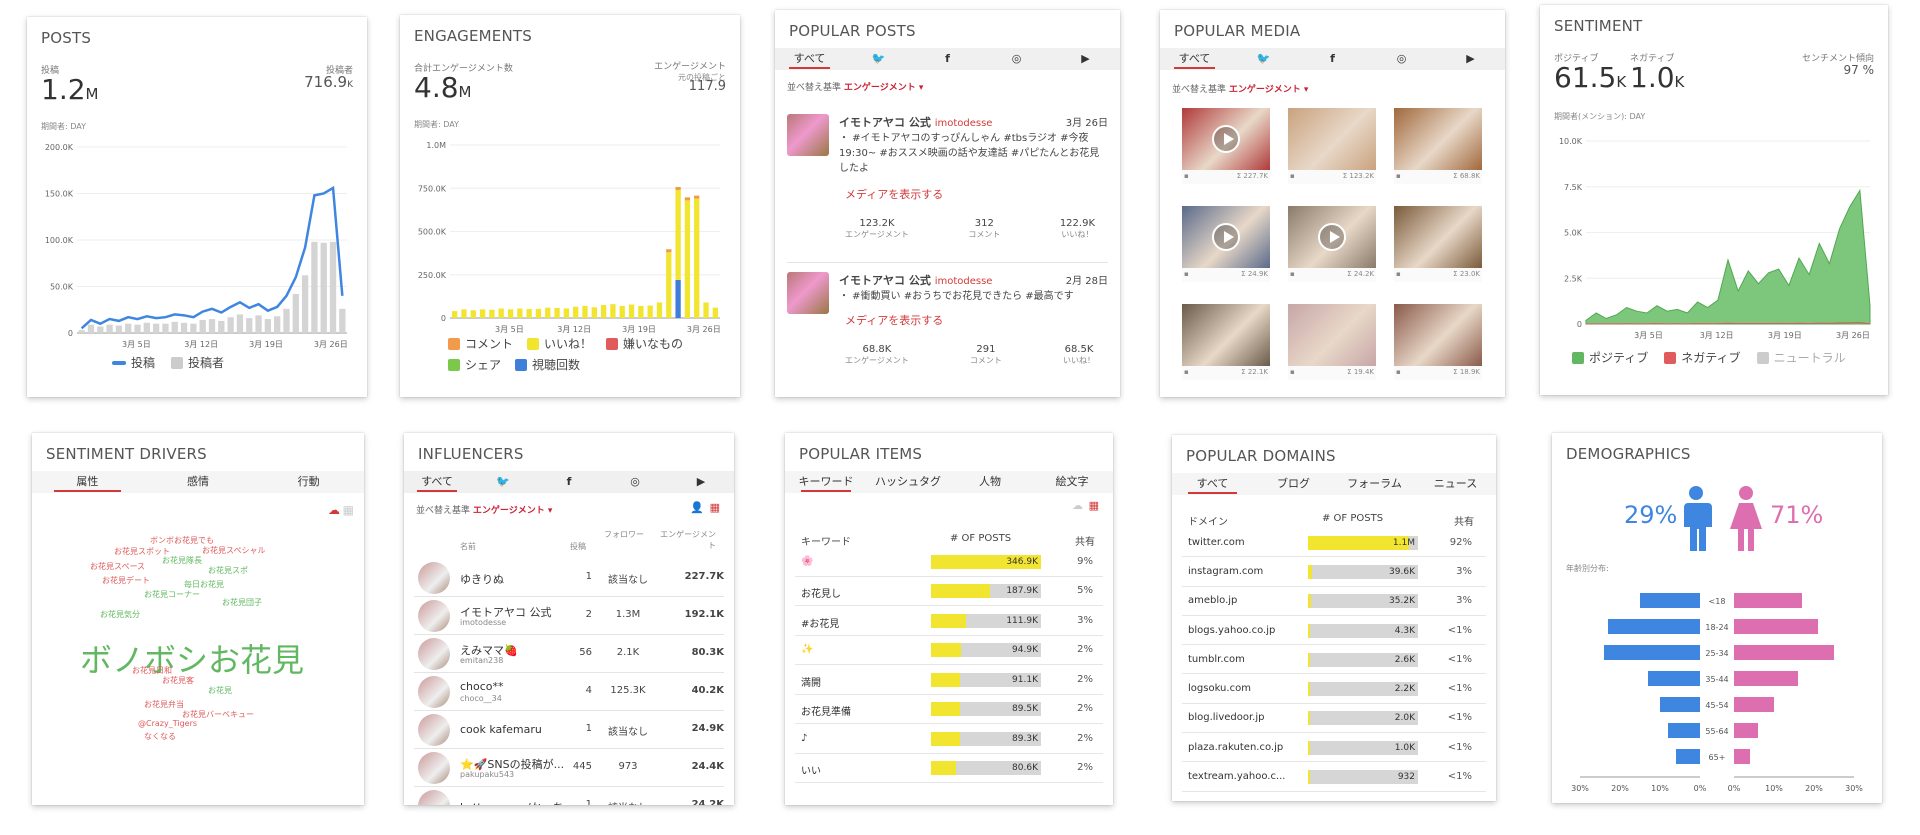 This screenshot has width=1920, height=835. Describe the element at coordinates (1334, 601) in the screenshot. I see `table-row: ameblo.jp 35.2K 3%` at that location.